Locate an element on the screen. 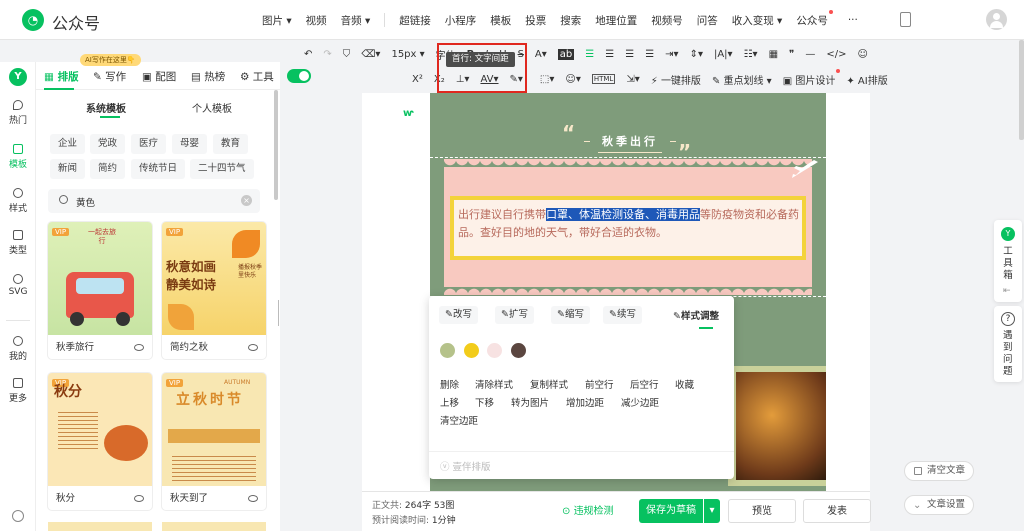  menu-hyperlink: 超链接 is located at coordinates (415, 20).